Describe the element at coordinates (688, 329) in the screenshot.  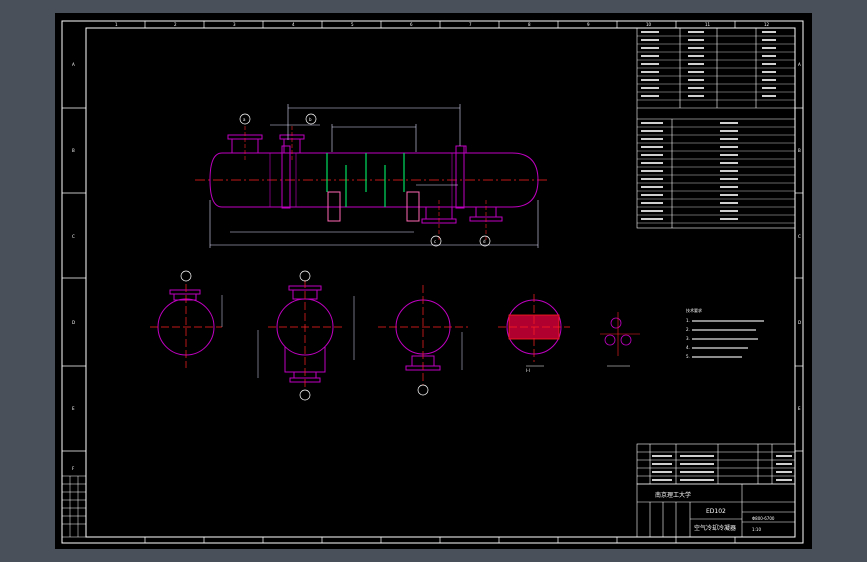
I see `svg-text: 2.` at that location.